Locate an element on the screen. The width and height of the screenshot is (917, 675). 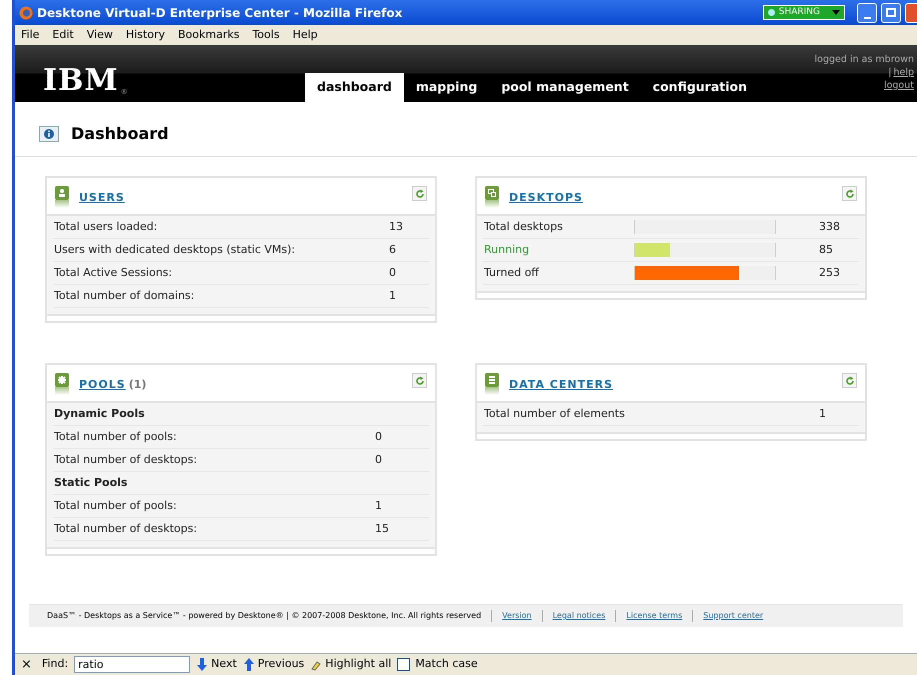
maximize-button is located at coordinates (891, 12).